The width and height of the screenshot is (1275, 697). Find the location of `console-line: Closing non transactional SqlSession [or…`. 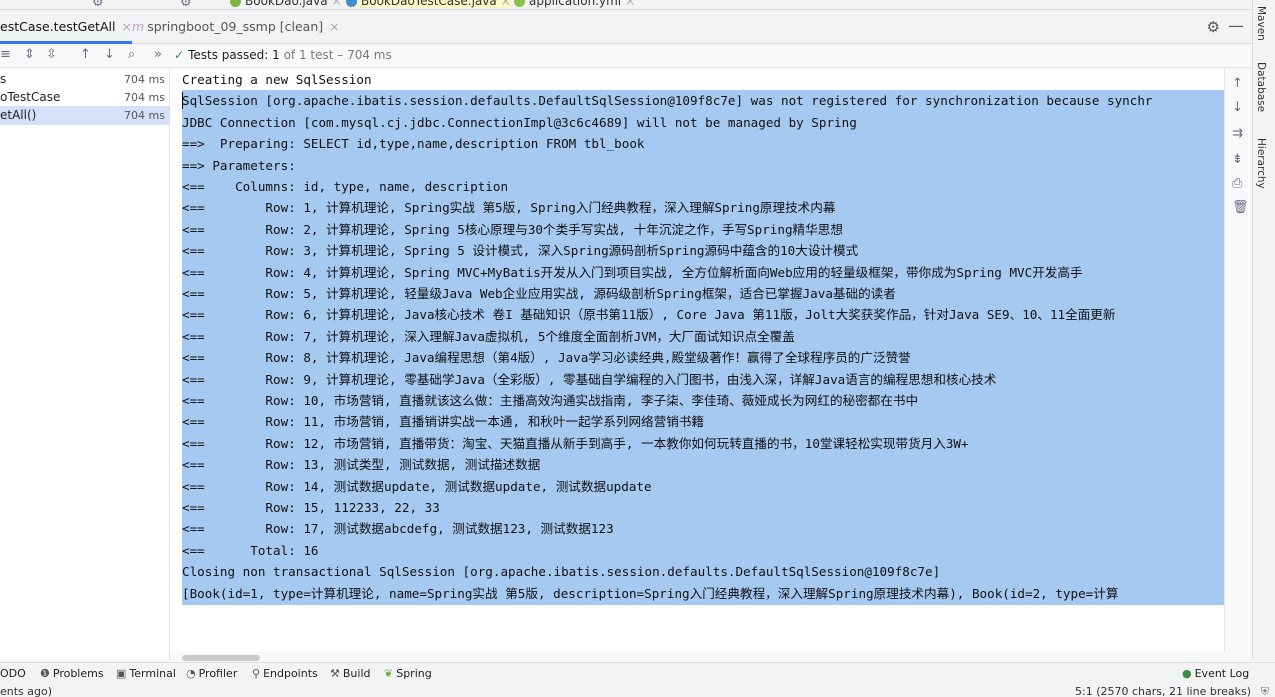

console-line: Closing non transactional SqlSession [or… is located at coordinates (561, 572).